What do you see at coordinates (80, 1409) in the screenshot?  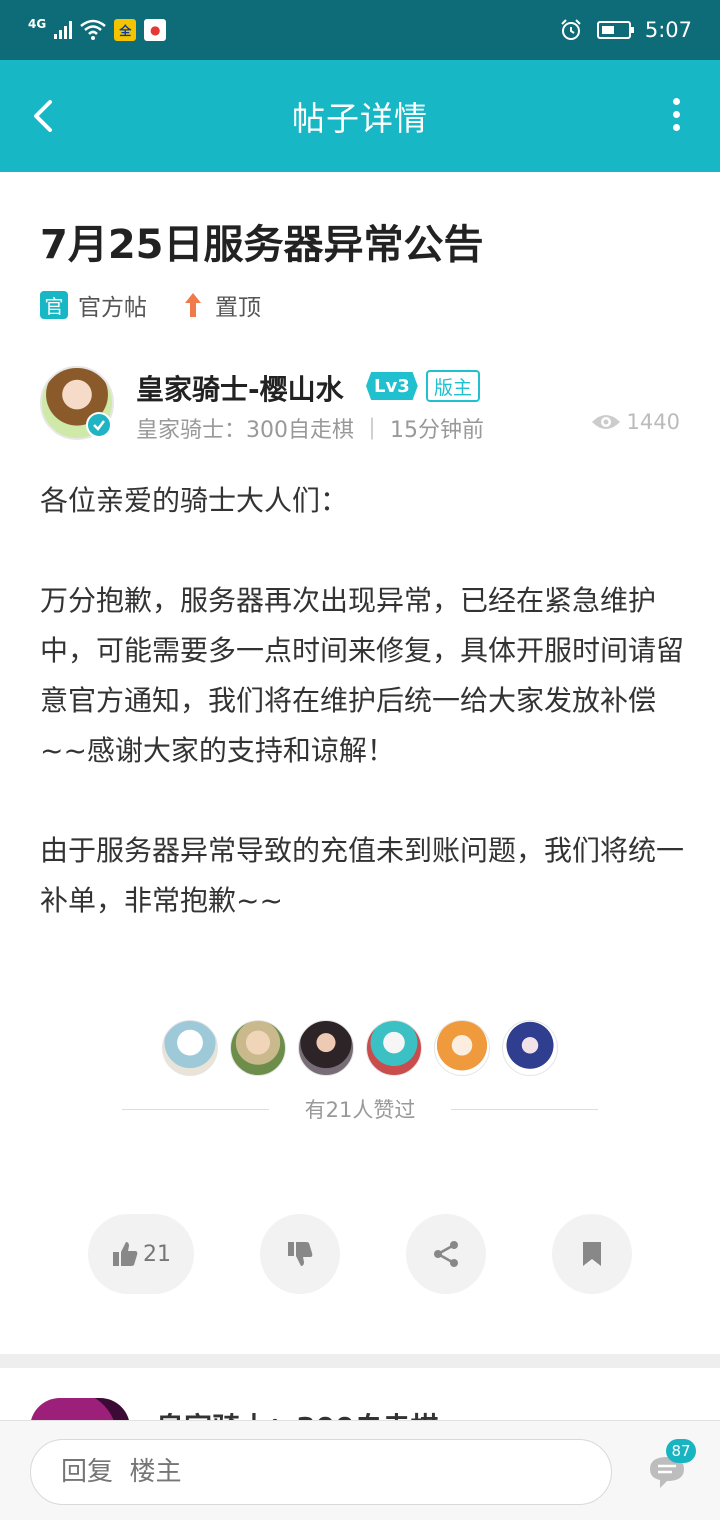 I see `avatar` at bounding box center [80, 1409].